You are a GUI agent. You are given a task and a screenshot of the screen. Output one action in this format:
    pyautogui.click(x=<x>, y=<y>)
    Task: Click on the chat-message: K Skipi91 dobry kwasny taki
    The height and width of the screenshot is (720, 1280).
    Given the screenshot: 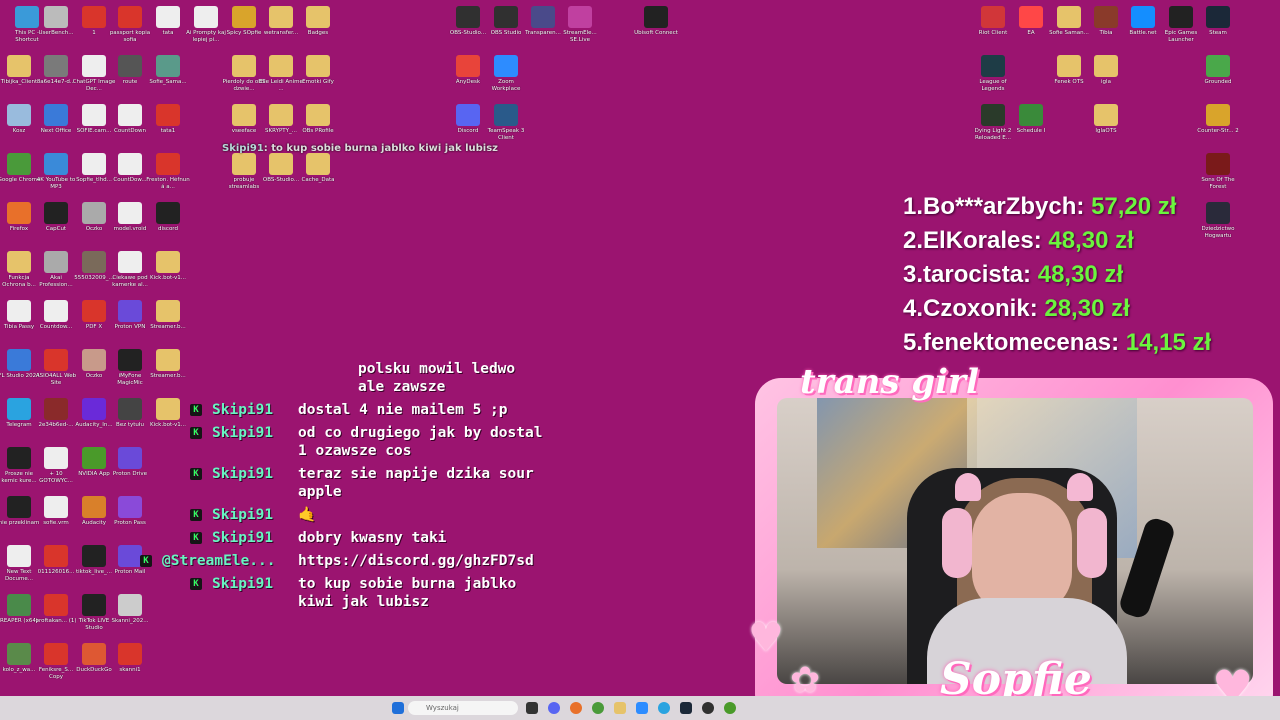 What is the action you would take?
    pyautogui.click(x=405, y=538)
    